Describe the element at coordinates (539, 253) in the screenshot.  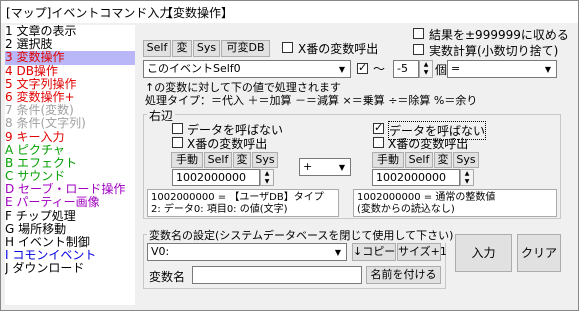
I see `clear-button: クリア` at that location.